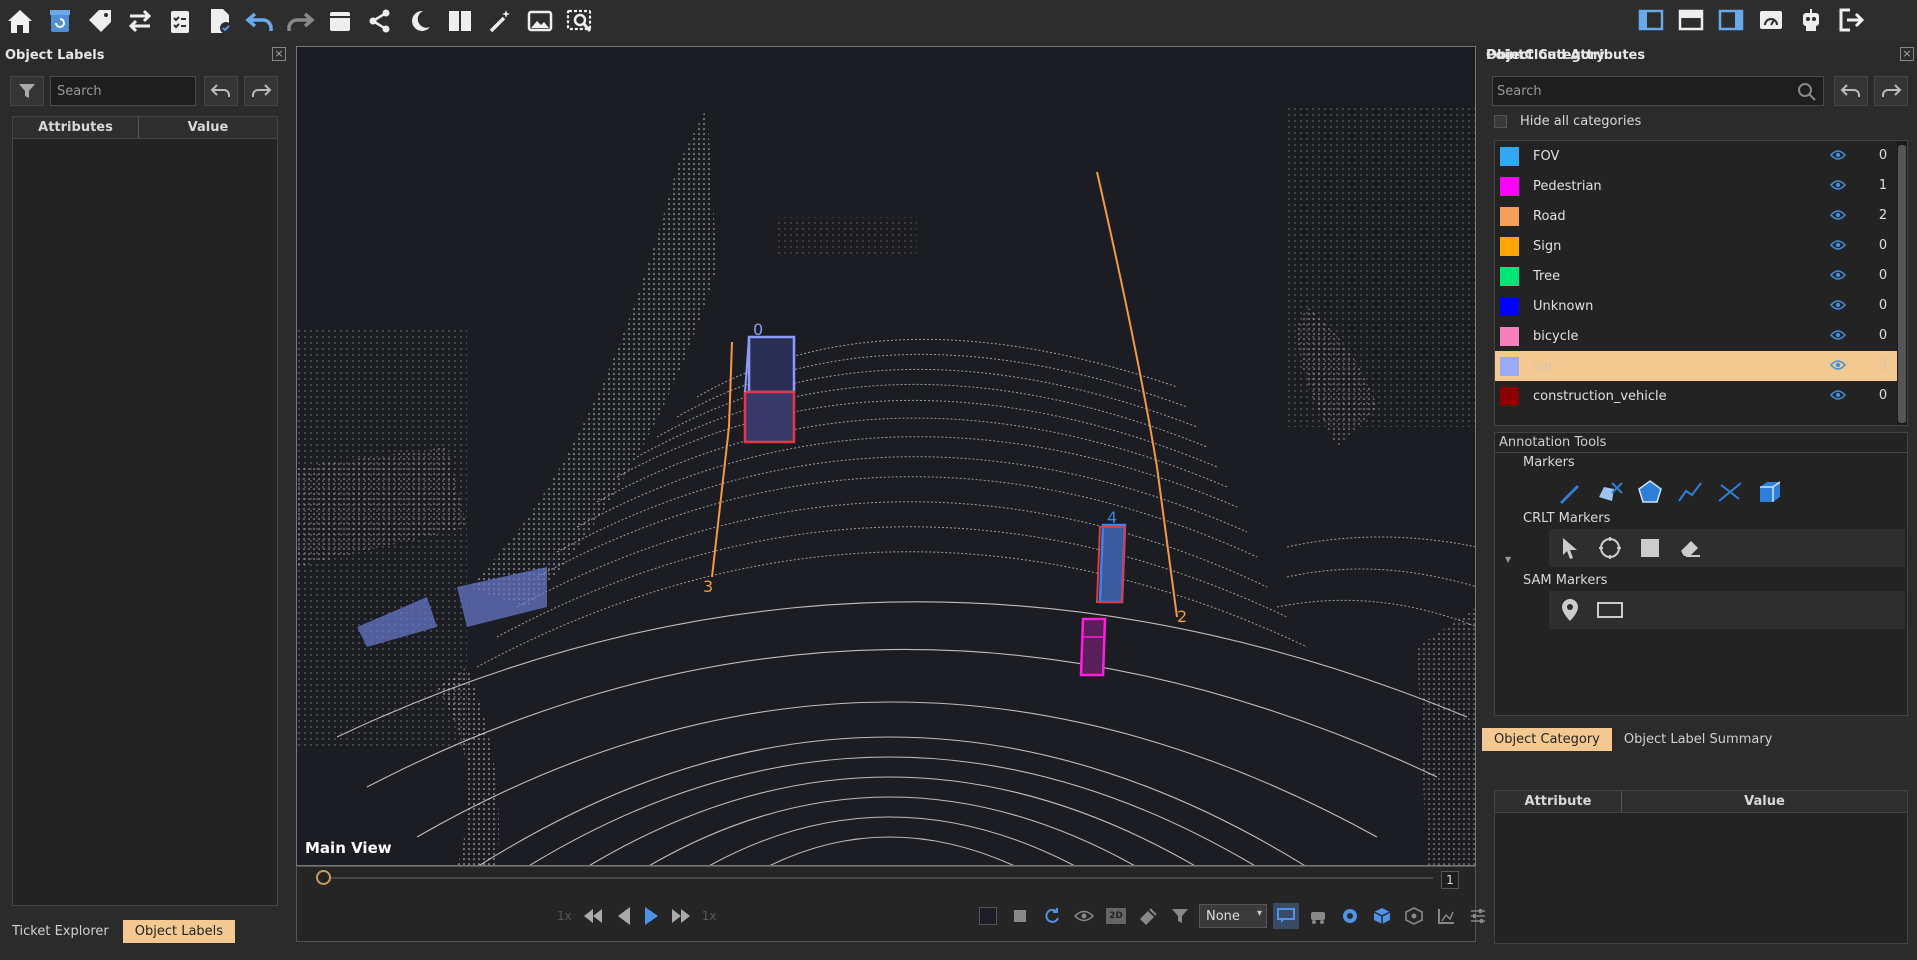 The image size is (1917, 960). I want to click on swap-icon, so click(140, 21).